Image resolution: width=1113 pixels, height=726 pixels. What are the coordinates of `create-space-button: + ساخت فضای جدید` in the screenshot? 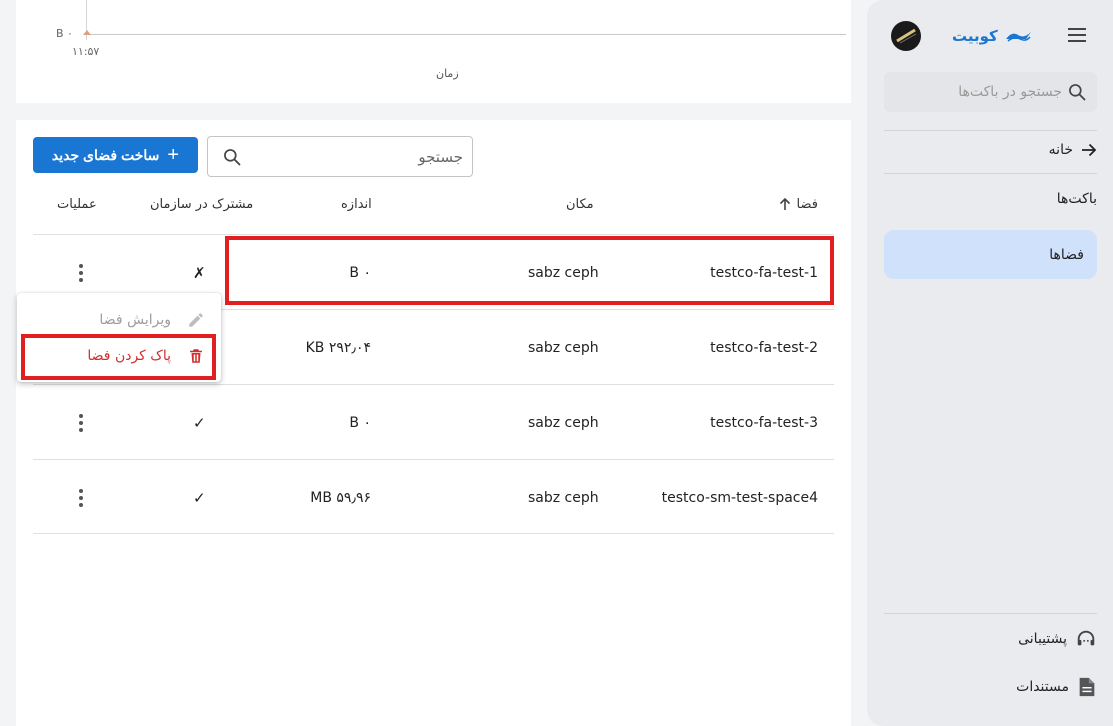 It's located at (115, 155).